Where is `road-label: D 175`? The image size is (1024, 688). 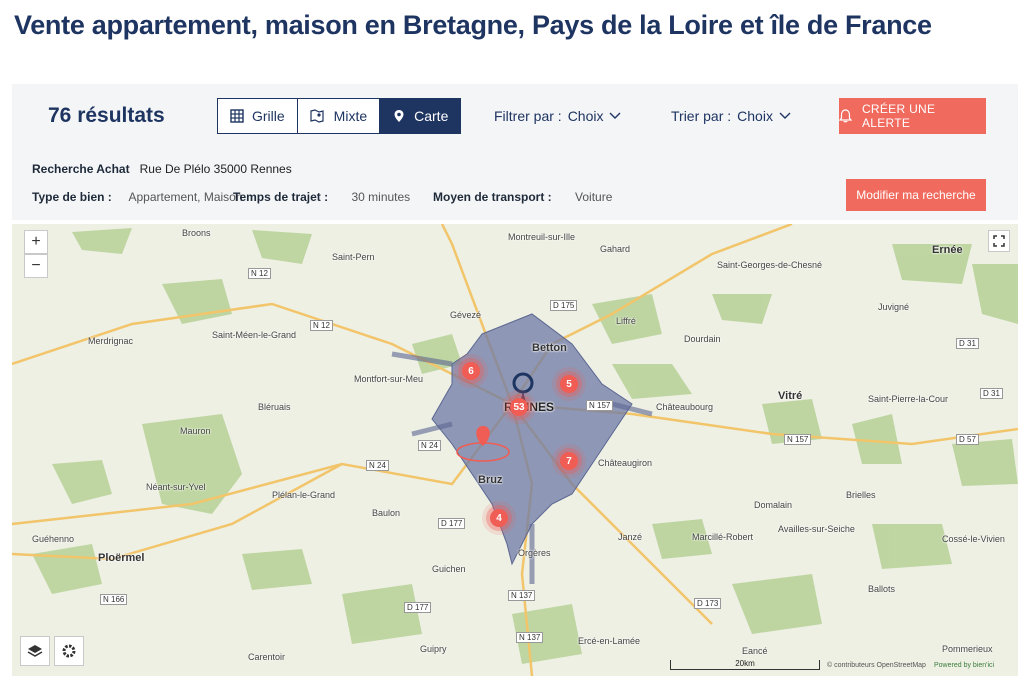
road-label: D 175 is located at coordinates (564, 305).